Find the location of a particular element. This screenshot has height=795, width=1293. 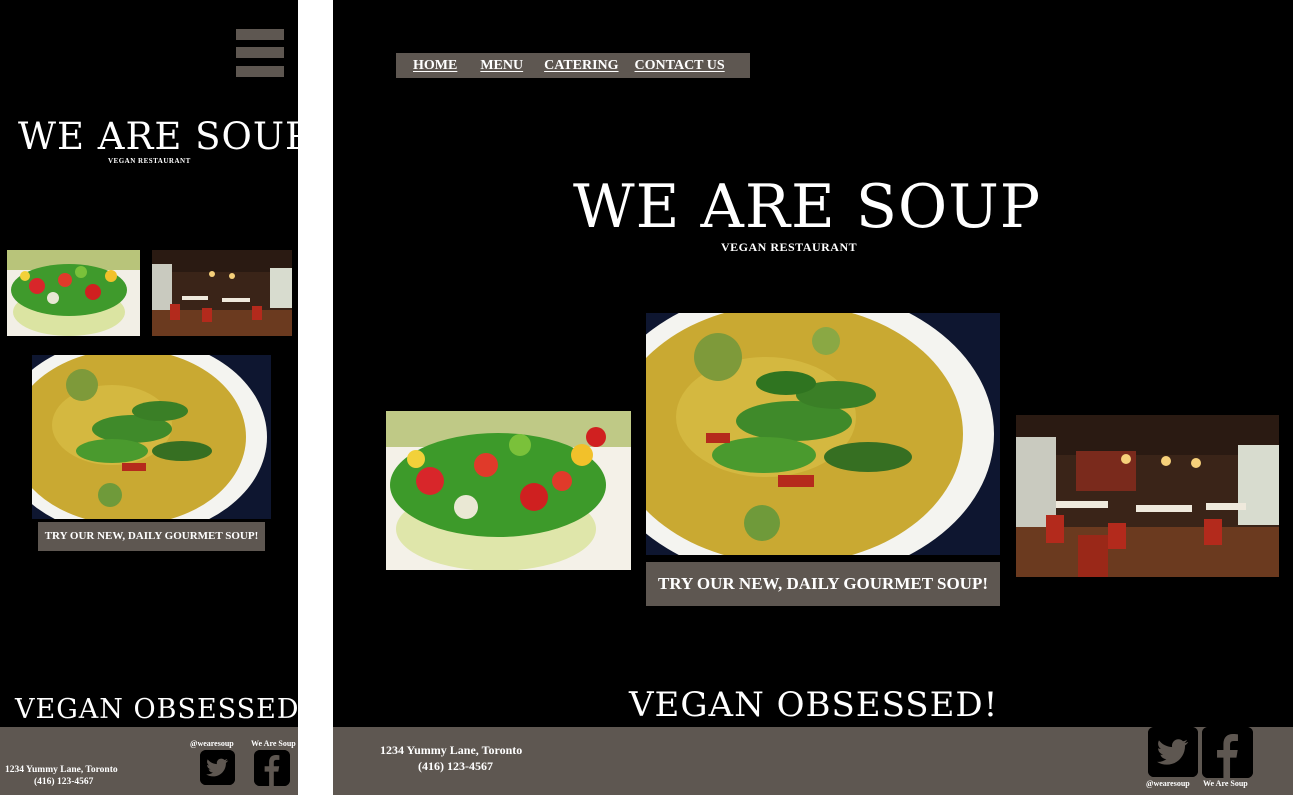

mobile-phone: (416) 123-4567 is located at coordinates (64, 782).